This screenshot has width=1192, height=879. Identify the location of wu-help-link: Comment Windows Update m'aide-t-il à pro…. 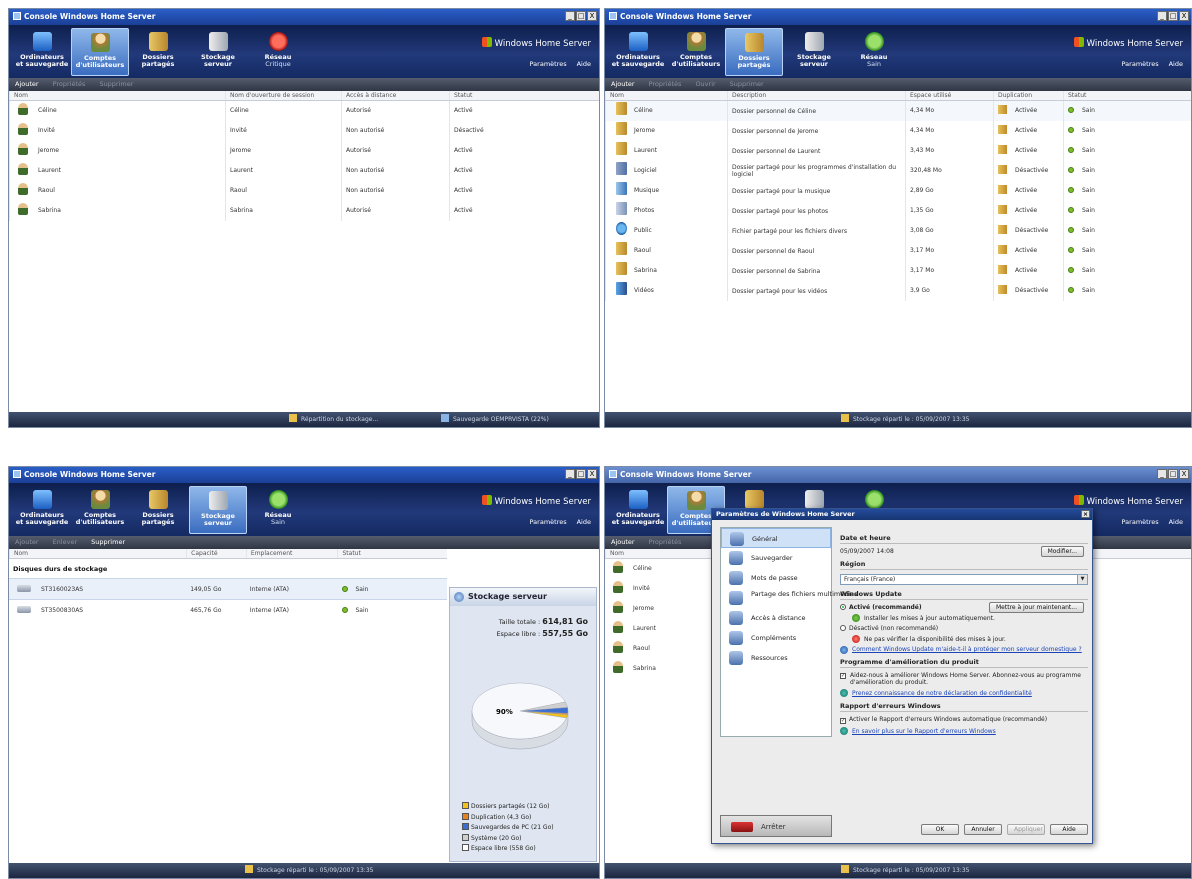
(967, 649).